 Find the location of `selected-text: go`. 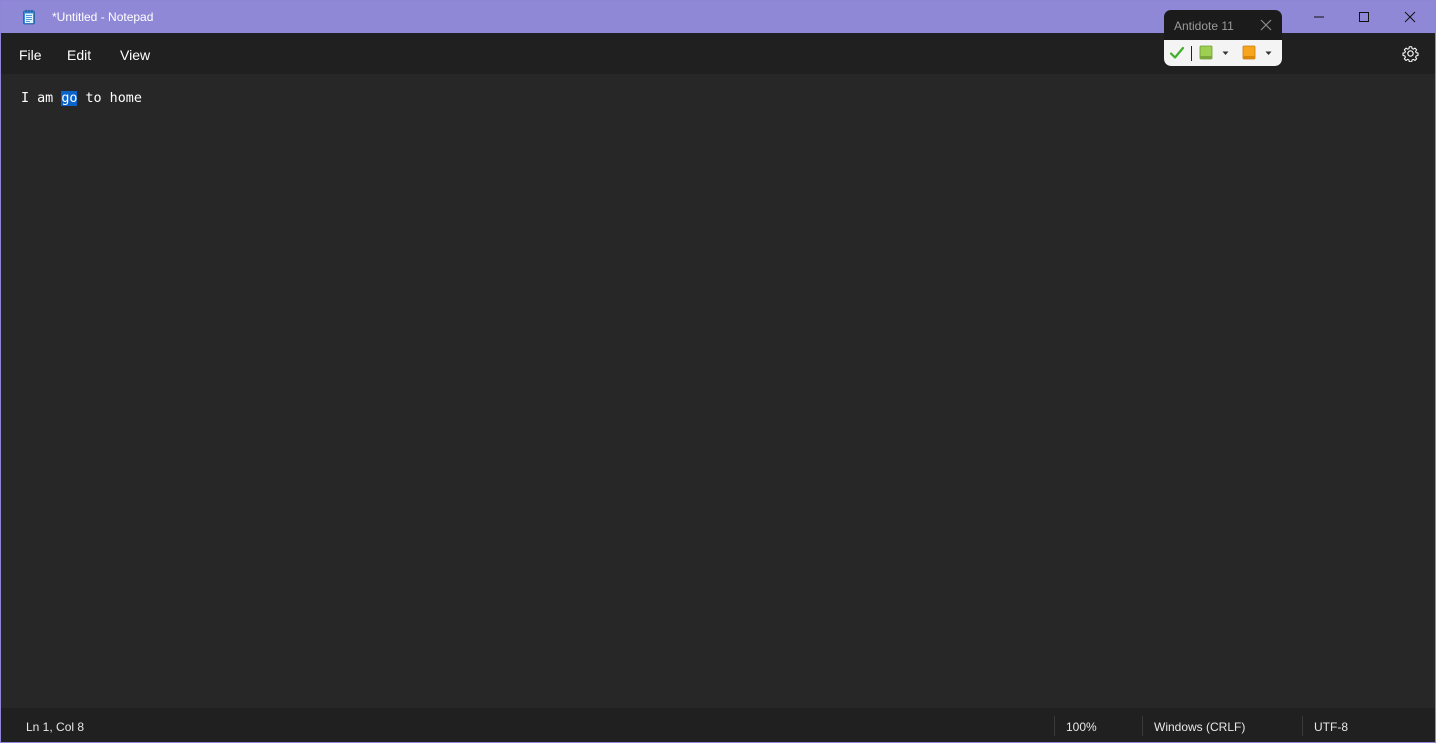

selected-text: go is located at coordinates (69, 98).